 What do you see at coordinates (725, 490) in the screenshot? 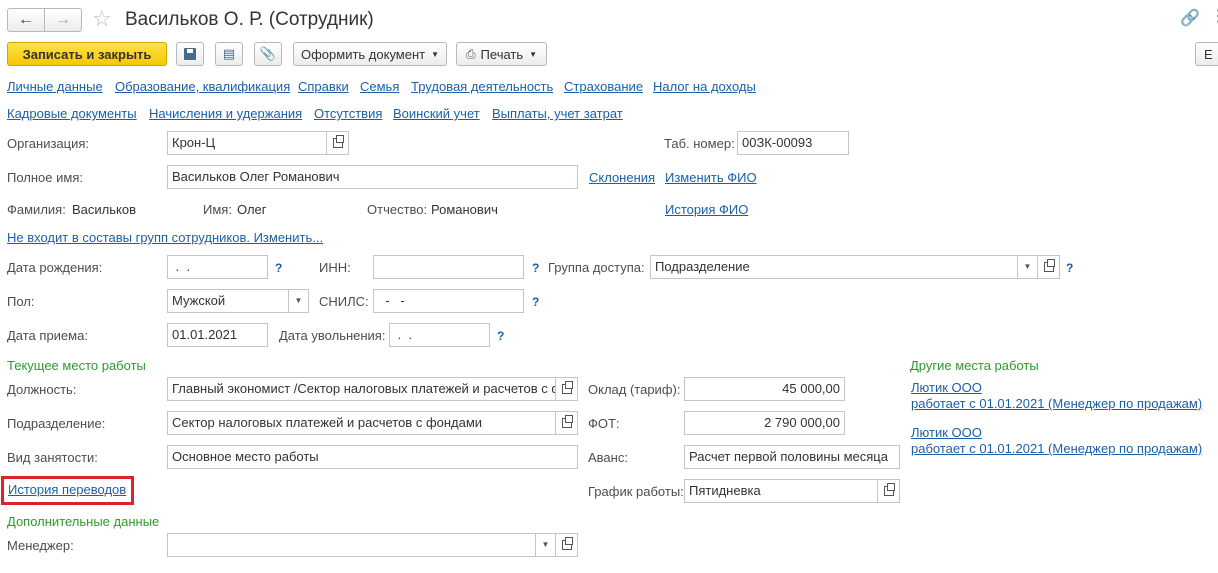
I see `schedule-value: Пятидневка` at bounding box center [725, 490].